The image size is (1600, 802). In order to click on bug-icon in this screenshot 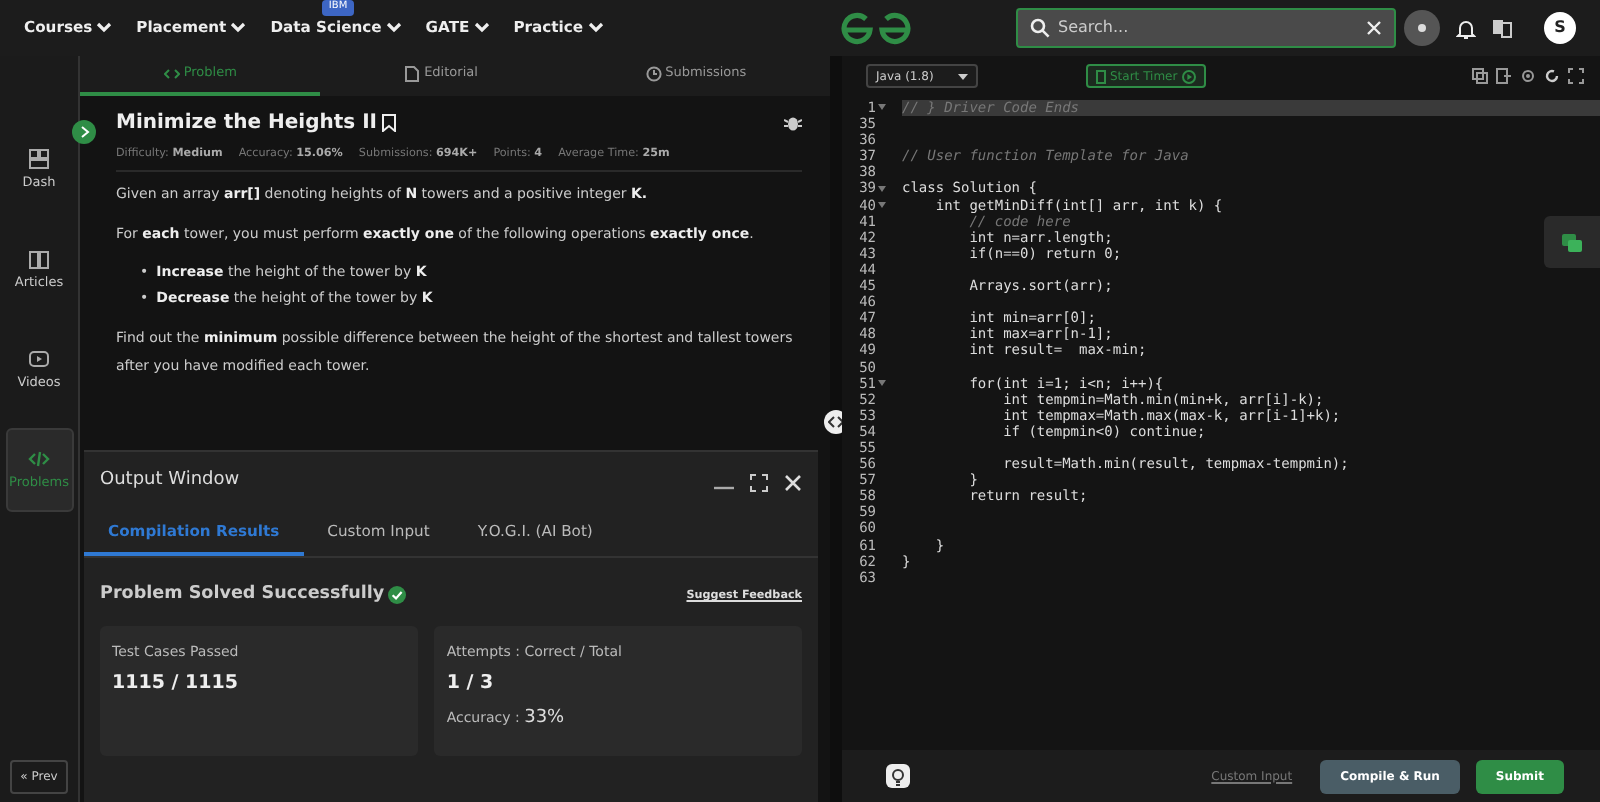, I will do `click(793, 123)`.